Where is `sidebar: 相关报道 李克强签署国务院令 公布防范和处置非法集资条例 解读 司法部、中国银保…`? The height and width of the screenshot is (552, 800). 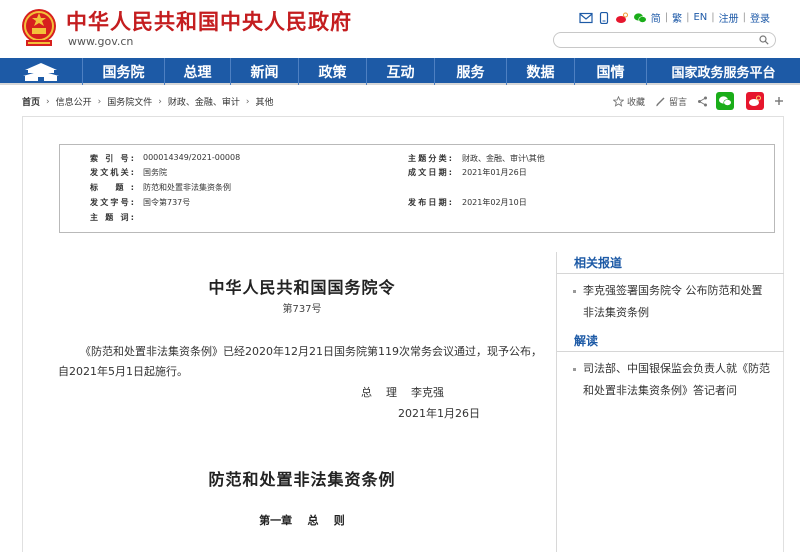 sidebar: 相关报道 李克强签署国务院令 公布防范和处置非法集资条例 解读 司法部、中国银保… is located at coordinates (670, 330).